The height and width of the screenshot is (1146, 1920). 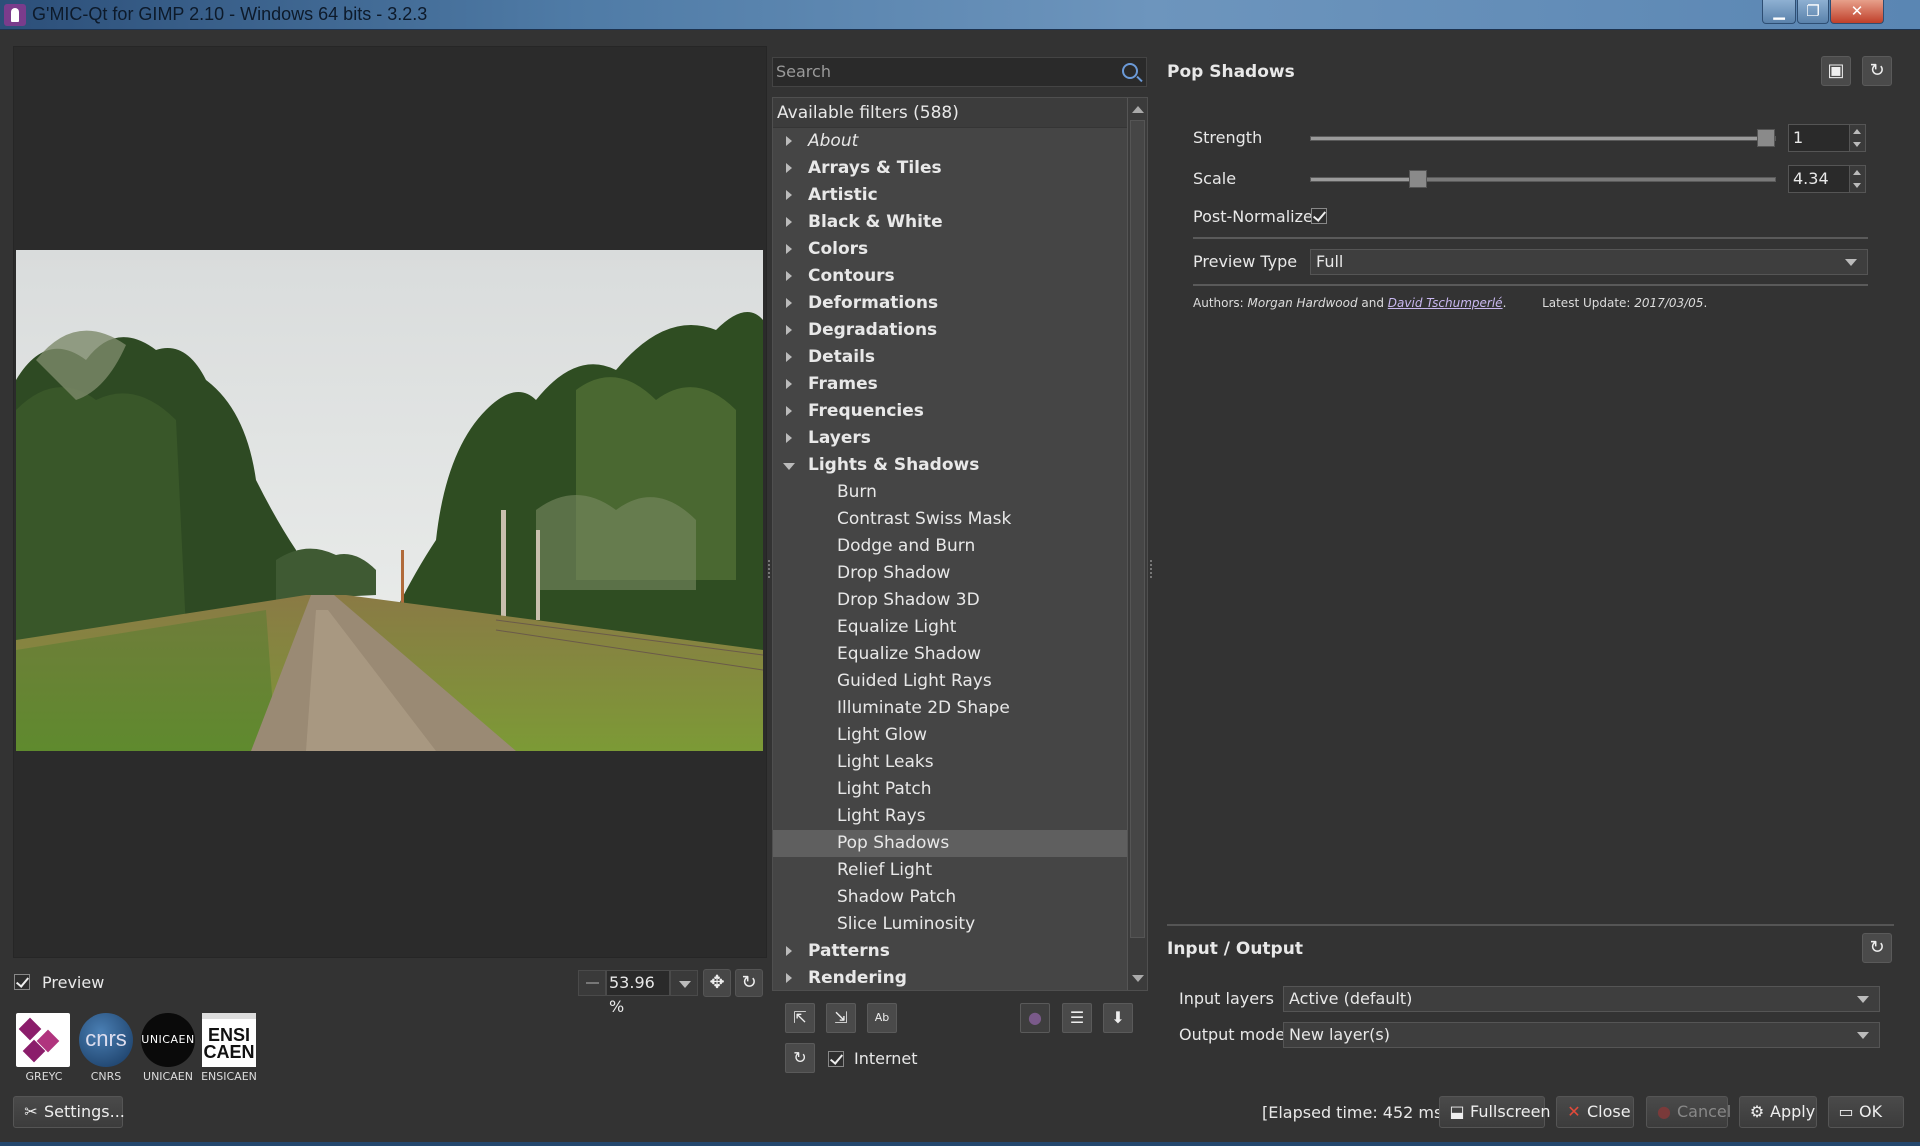 I want to click on filter-category: Artistic, so click(x=950, y=195).